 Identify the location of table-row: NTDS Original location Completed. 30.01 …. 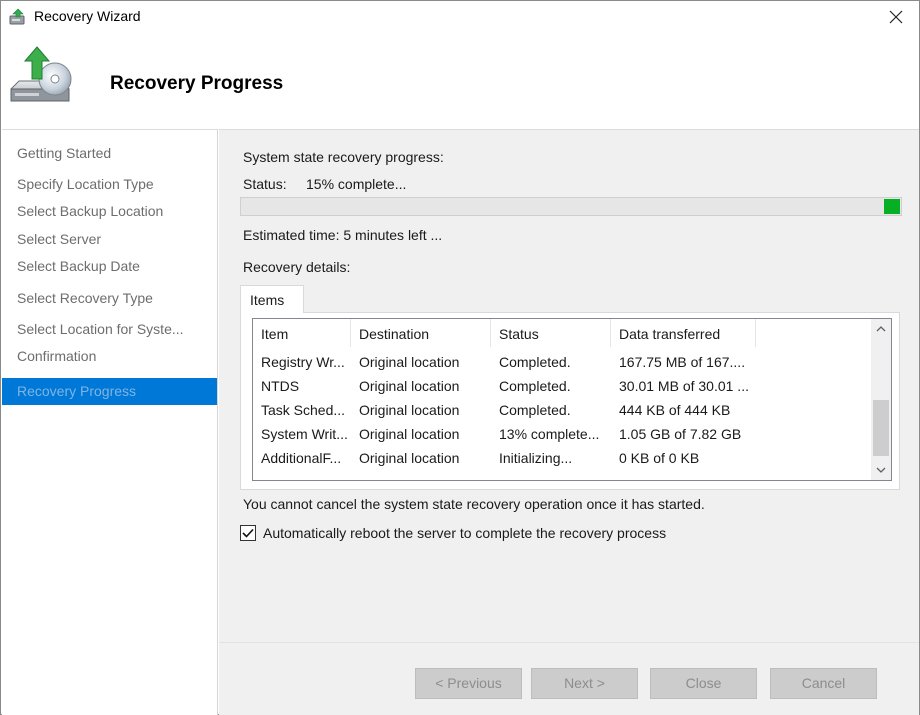
(562, 386).